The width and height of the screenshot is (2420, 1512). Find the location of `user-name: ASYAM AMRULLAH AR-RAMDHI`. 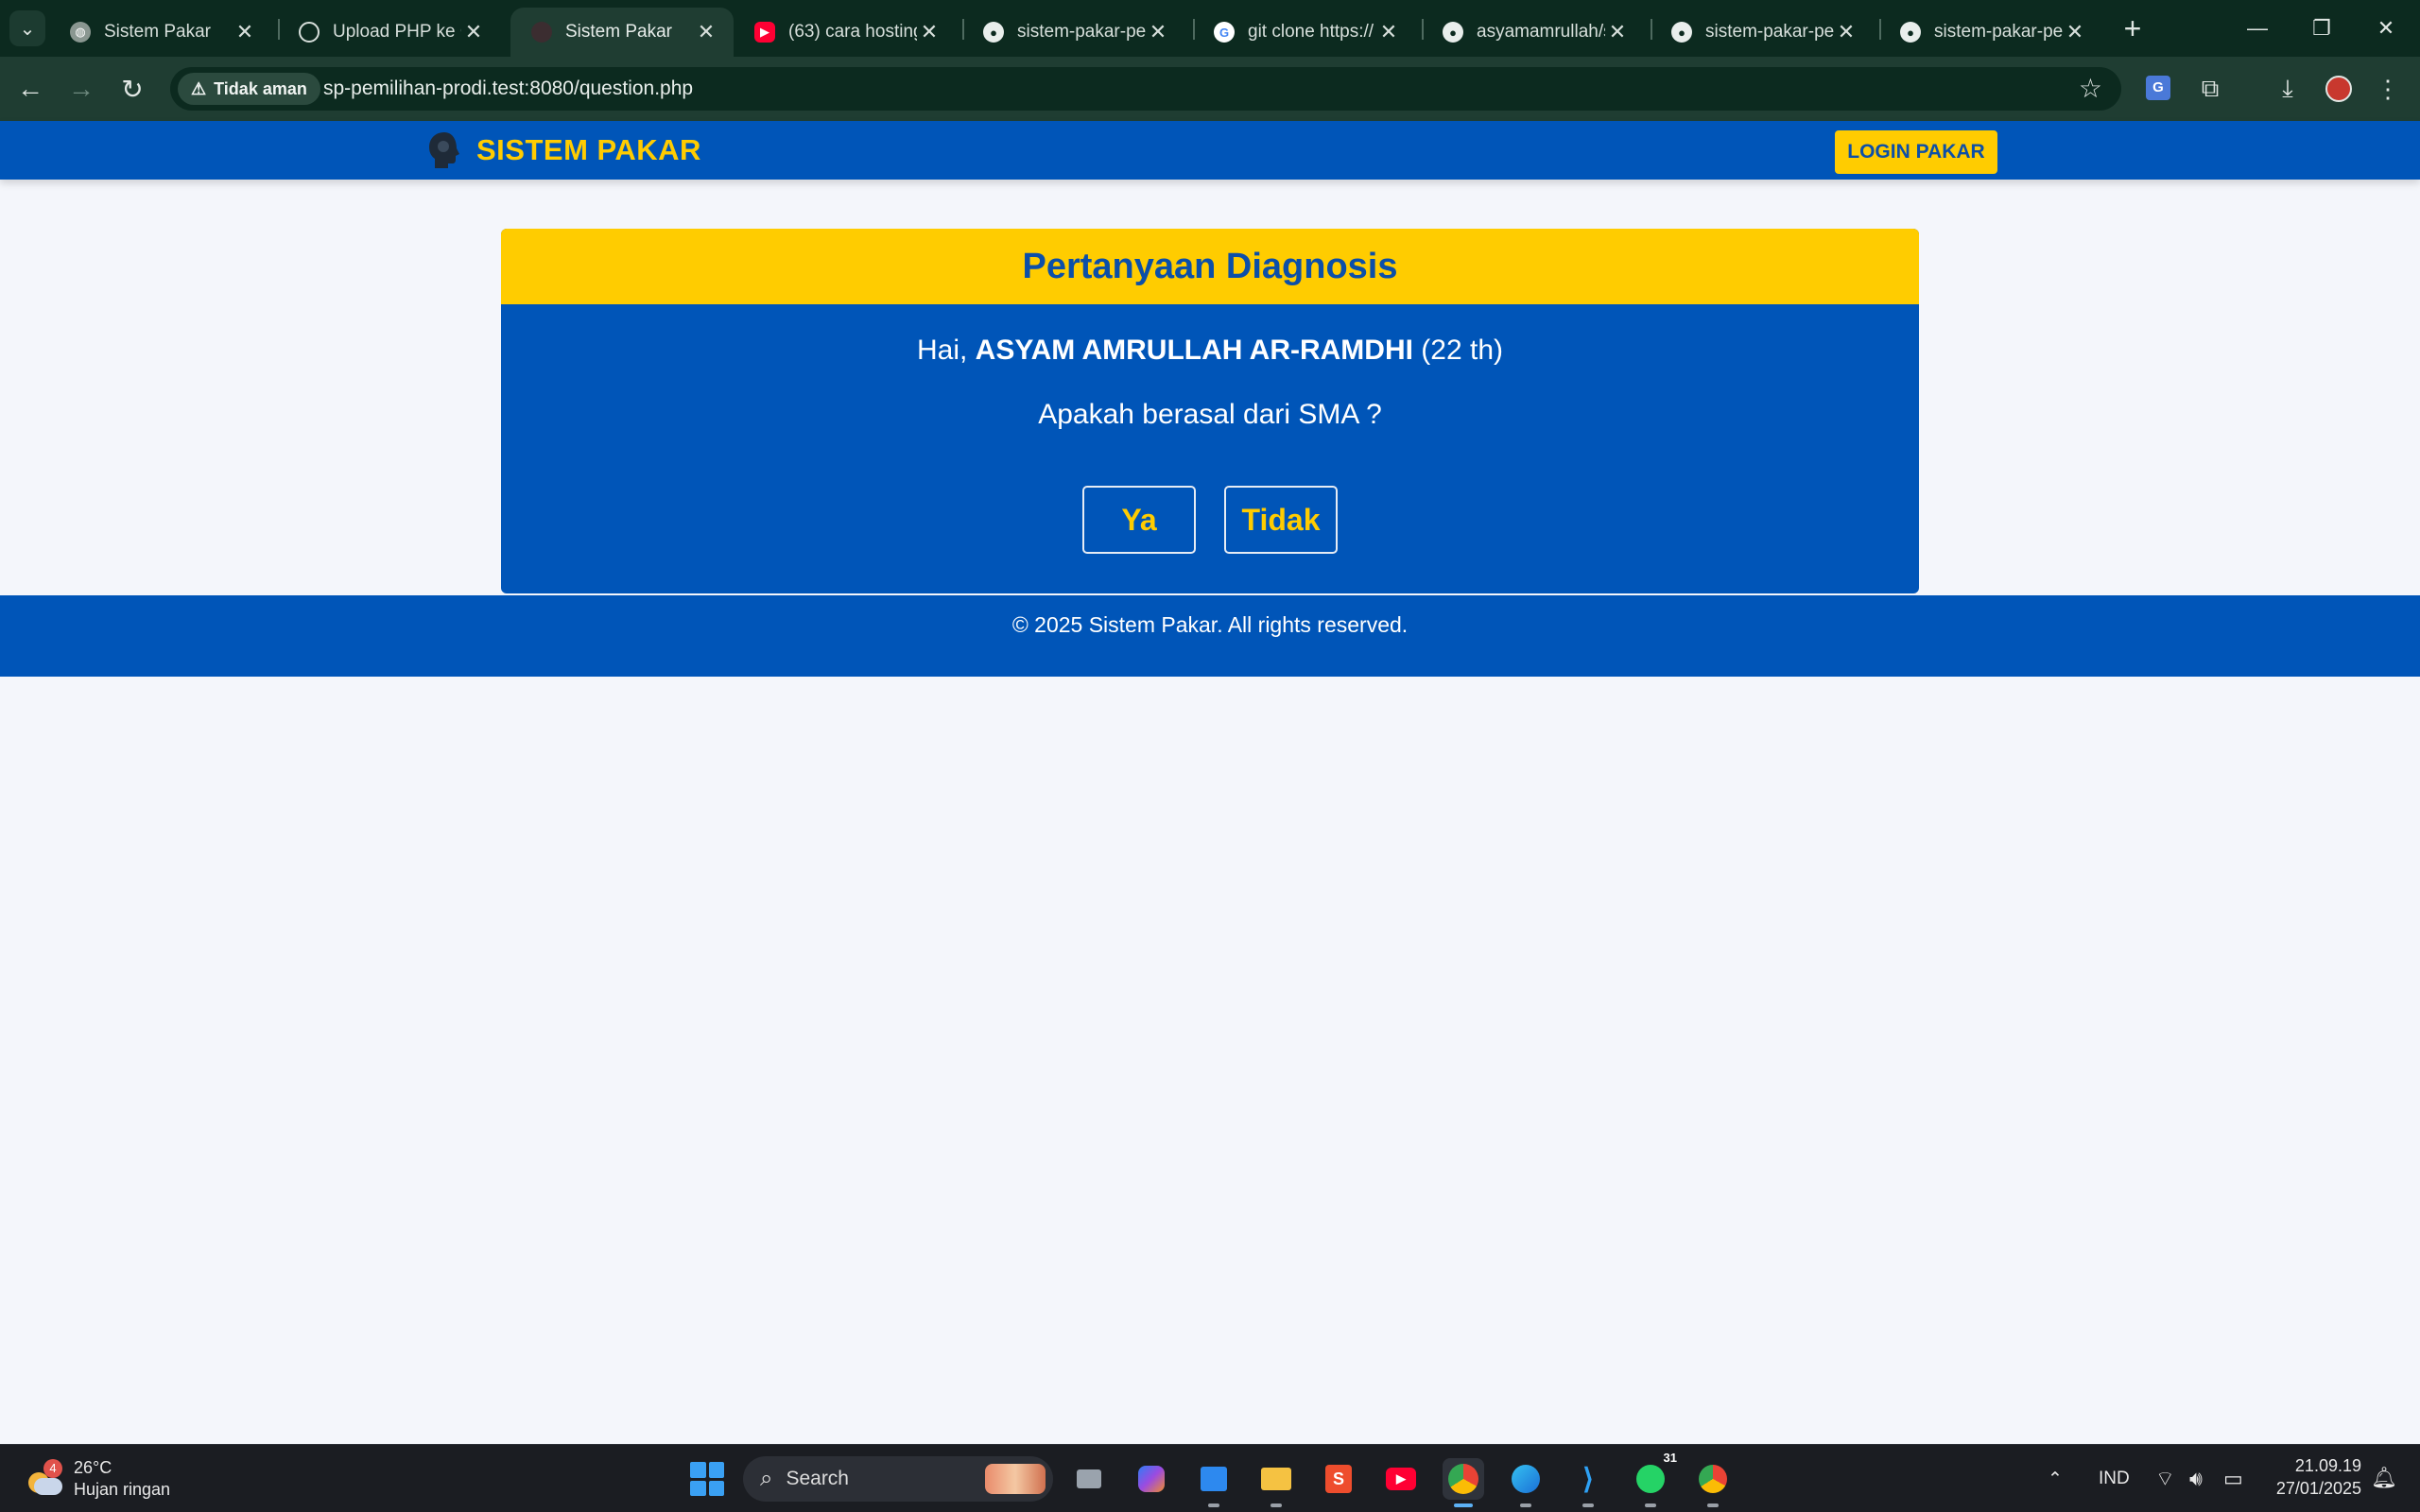

user-name: ASYAM AMRULLAH AR-RAMDHI is located at coordinates (1194, 350).